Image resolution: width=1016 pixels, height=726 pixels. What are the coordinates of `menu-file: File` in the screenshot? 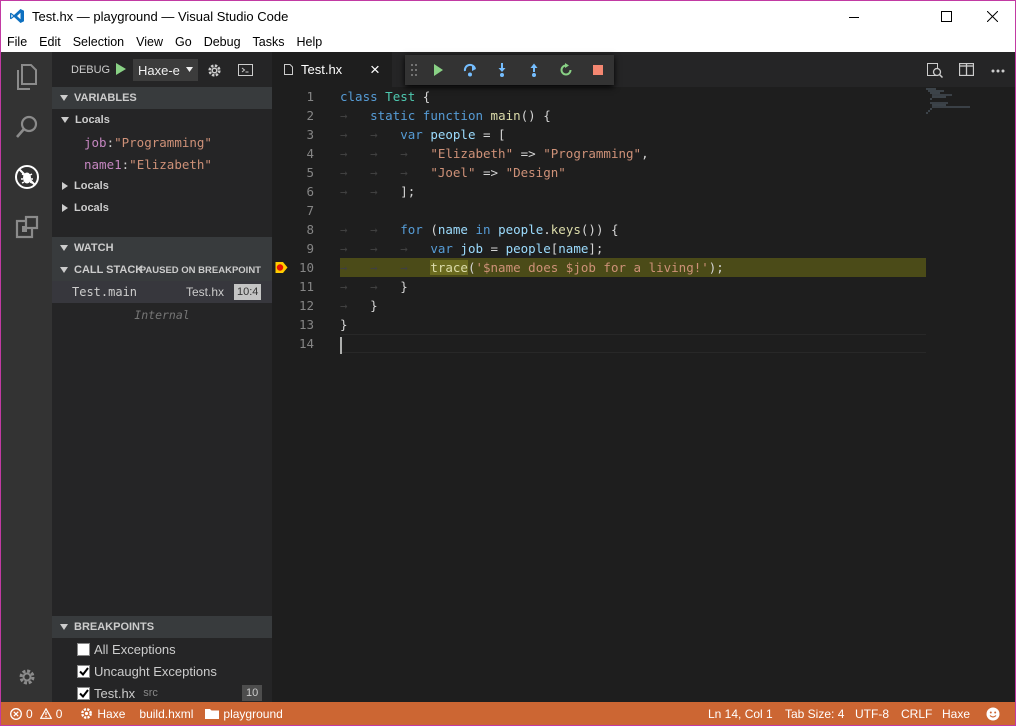 It's located at (17, 42).